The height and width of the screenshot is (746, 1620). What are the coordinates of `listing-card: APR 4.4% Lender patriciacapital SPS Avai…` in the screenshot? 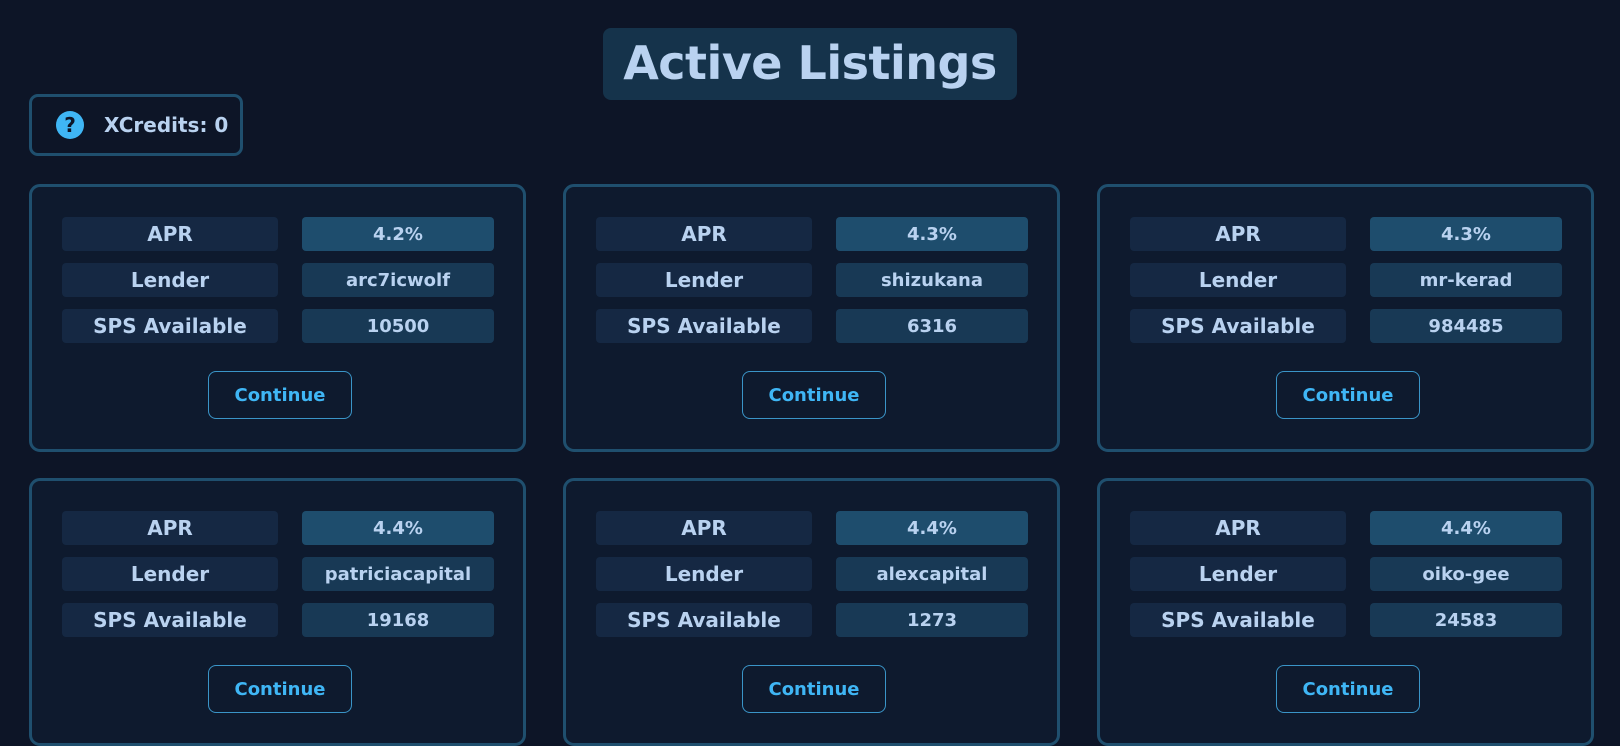 It's located at (277, 612).